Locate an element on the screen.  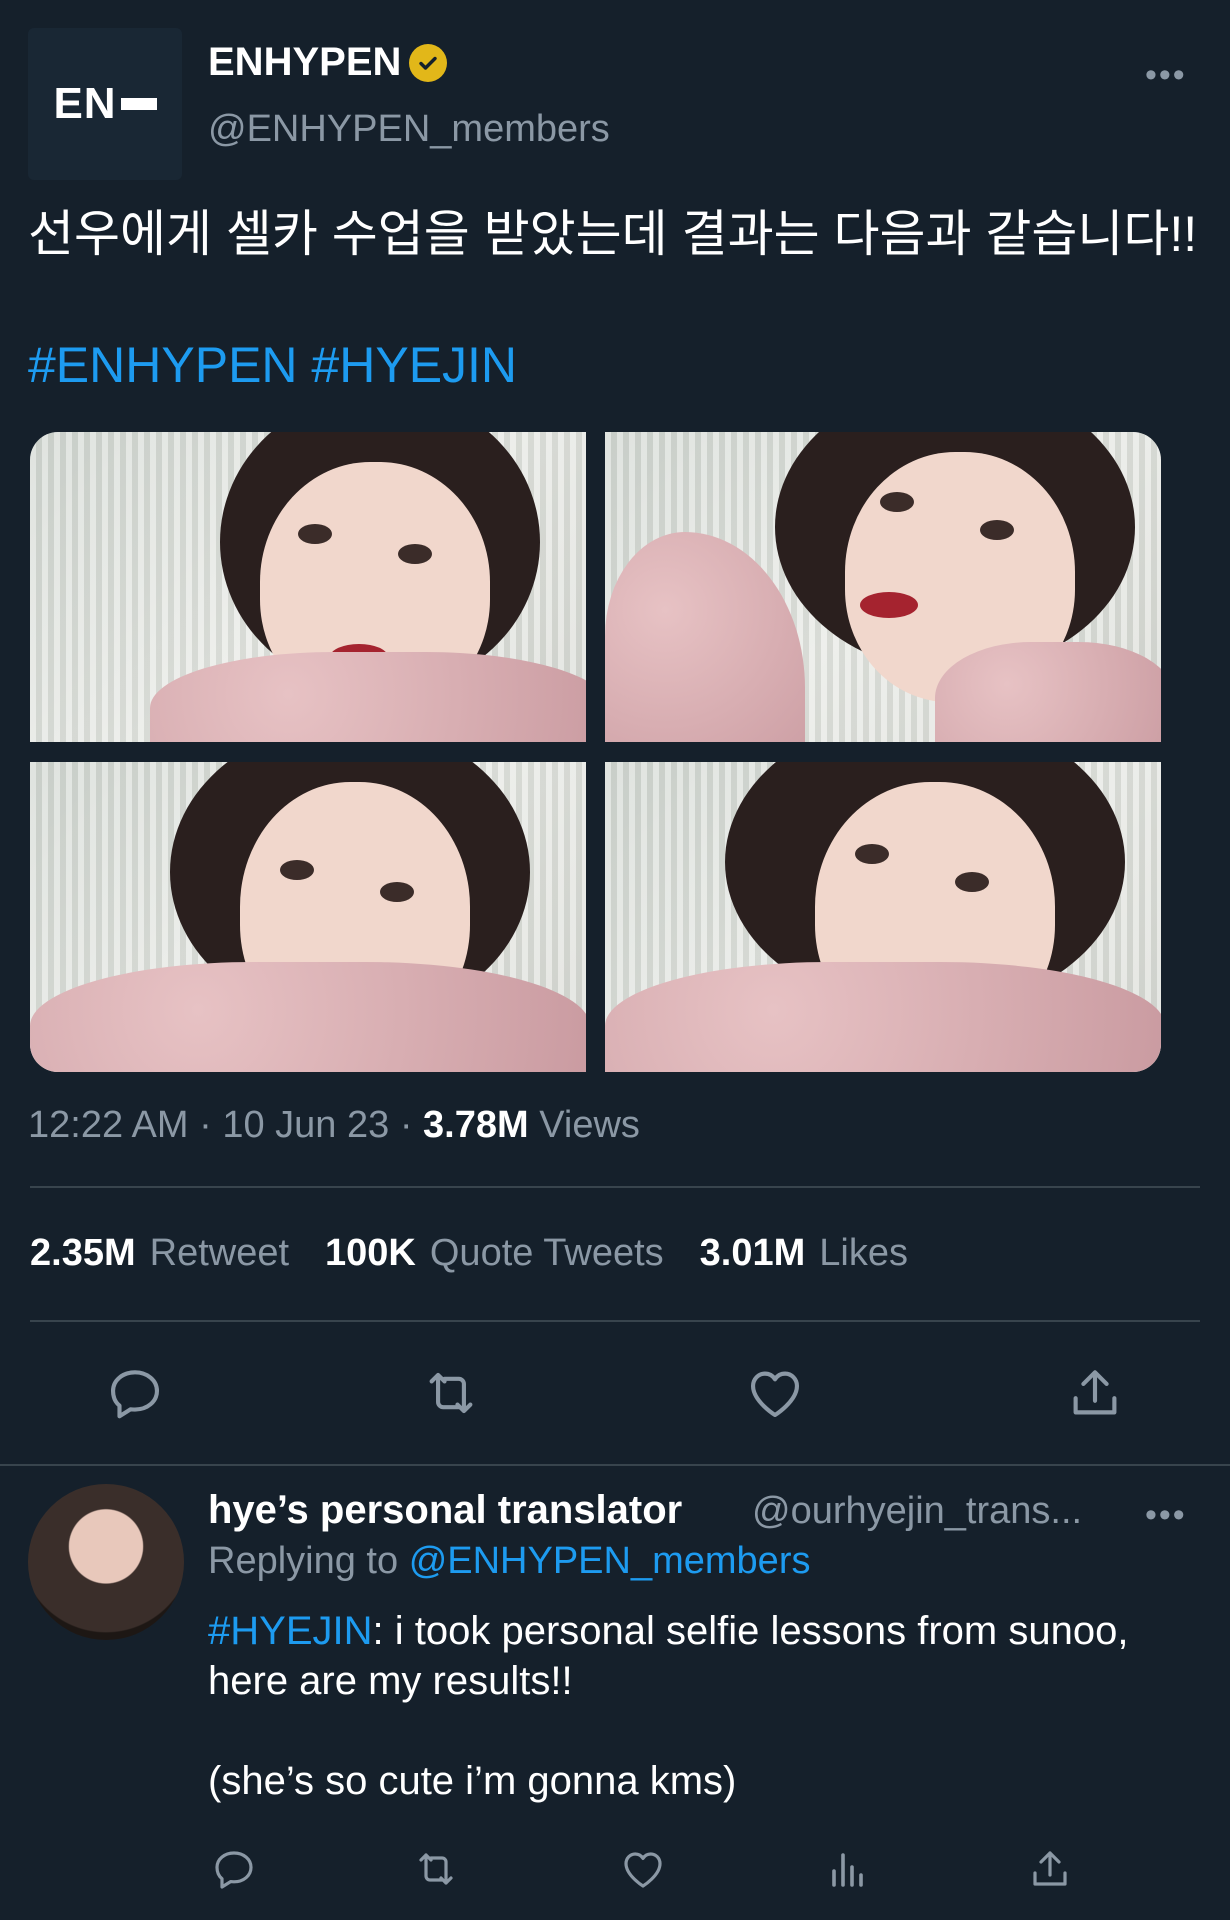
quotes-stat: 100K Quote Tweets is located at coordinates (494, 1253).